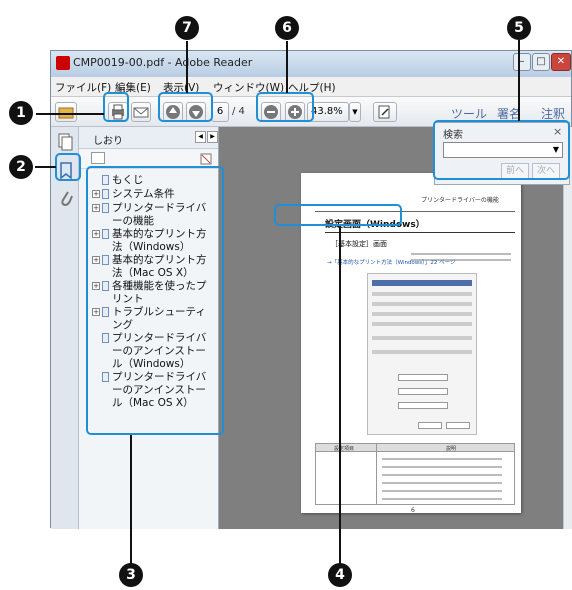 This screenshot has width=572, height=590. I want to click on callout-1: 1, so click(21, 113).